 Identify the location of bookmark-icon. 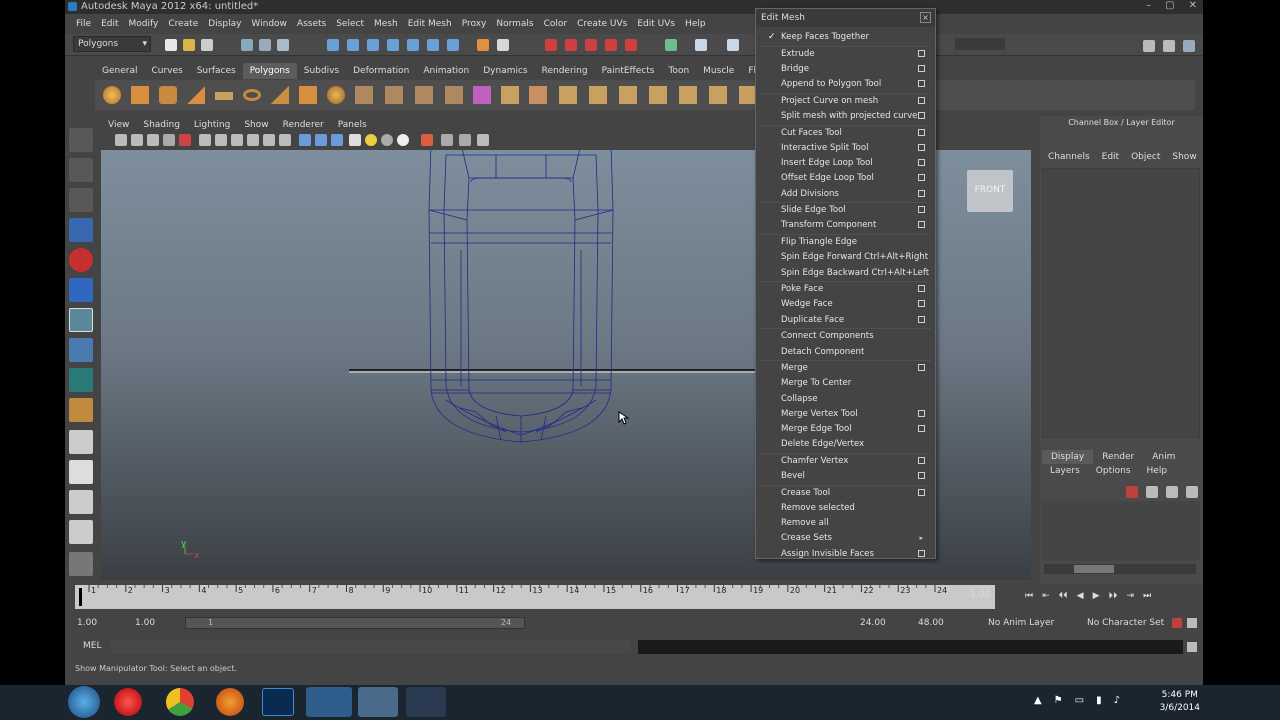
(153, 140).